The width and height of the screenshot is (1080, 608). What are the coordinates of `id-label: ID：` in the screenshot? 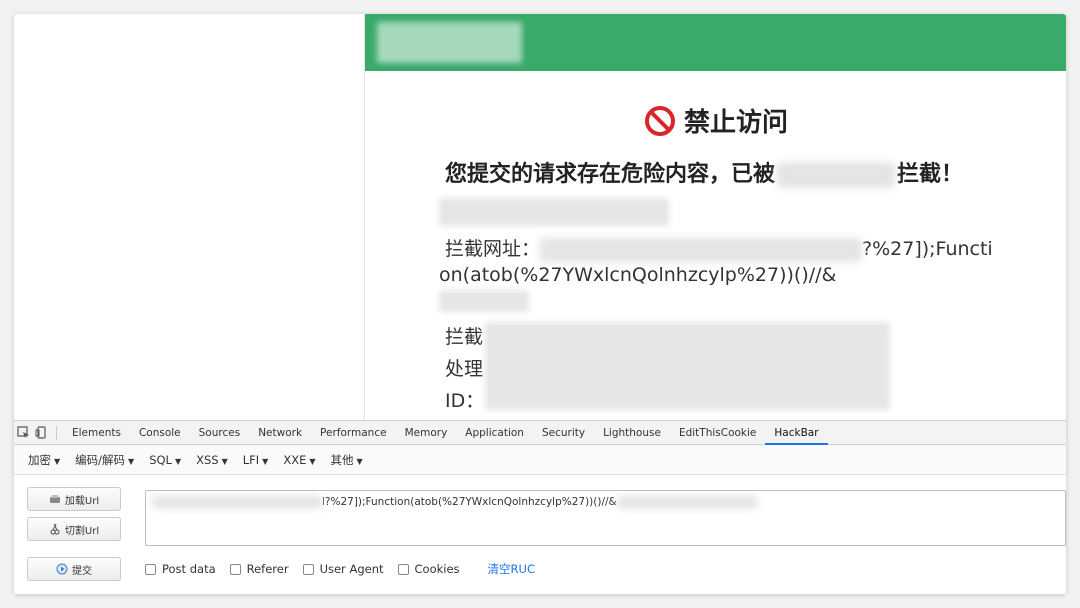 It's located at (465, 401).